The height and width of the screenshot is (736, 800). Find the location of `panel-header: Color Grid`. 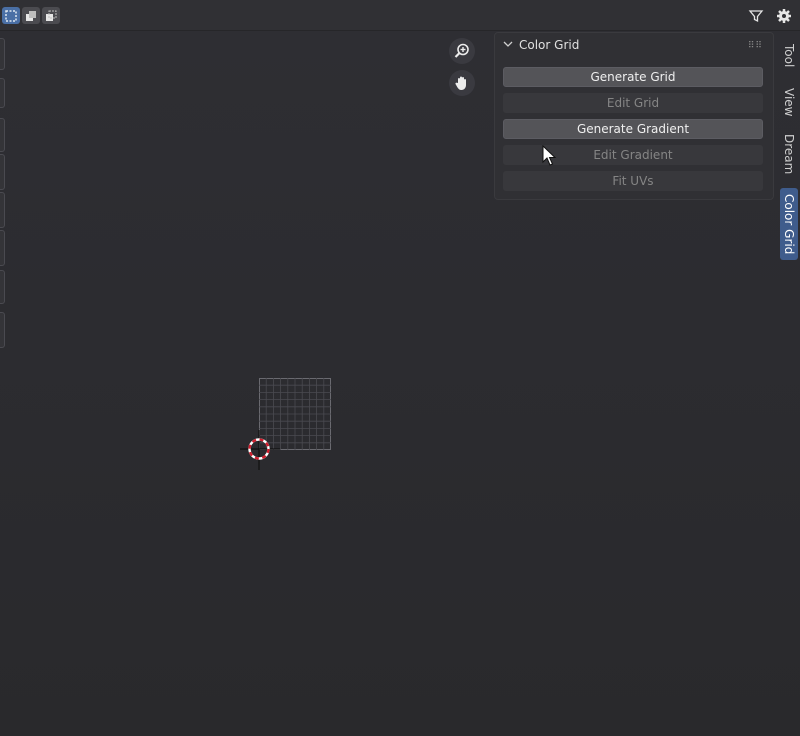

panel-header: Color Grid is located at coordinates (634, 45).